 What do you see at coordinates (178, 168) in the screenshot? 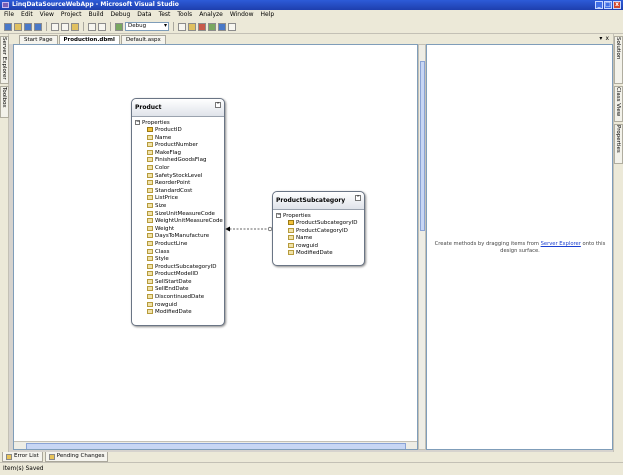
I see `entity-property: Color` at bounding box center [178, 168].